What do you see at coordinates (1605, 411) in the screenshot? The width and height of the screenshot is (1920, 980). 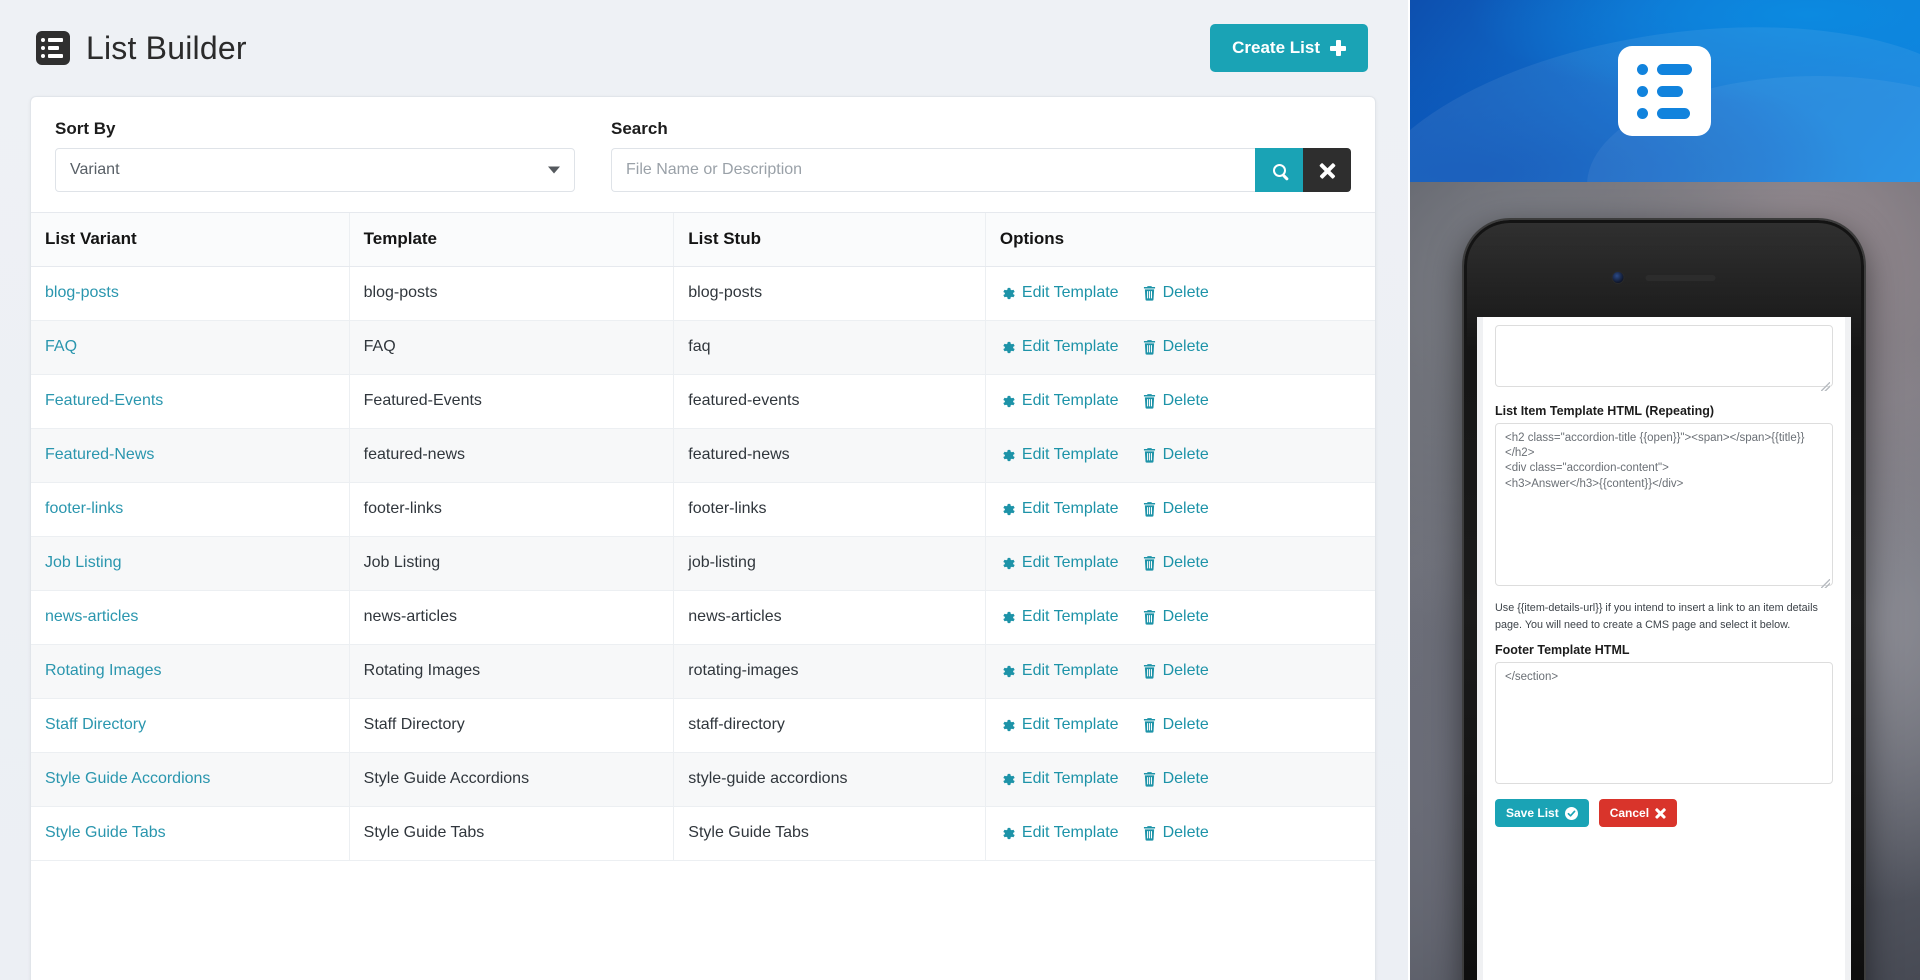 I see `item-template-label: List Item Template HTML (Repeating)` at bounding box center [1605, 411].